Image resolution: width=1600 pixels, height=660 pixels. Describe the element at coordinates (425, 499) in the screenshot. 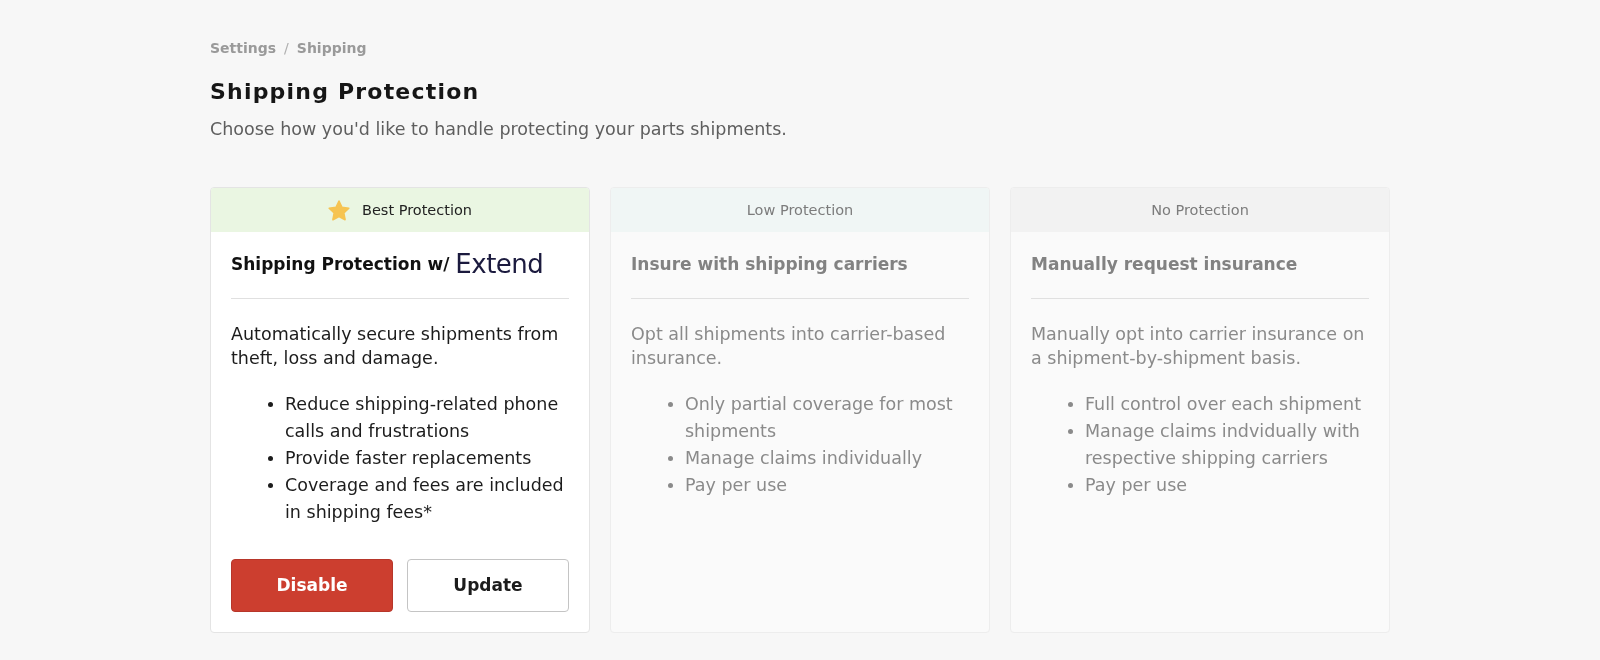

I see `bullet-text: Coverage and fees are included in shipping fees*` at that location.